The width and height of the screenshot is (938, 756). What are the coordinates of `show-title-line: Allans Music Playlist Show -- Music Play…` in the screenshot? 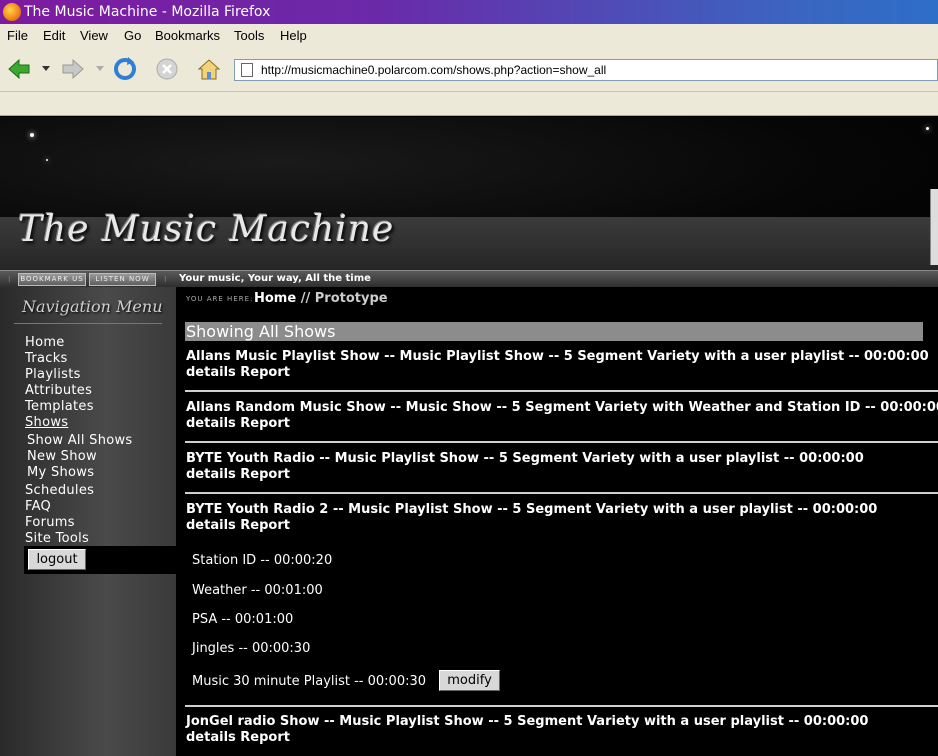 It's located at (557, 356).